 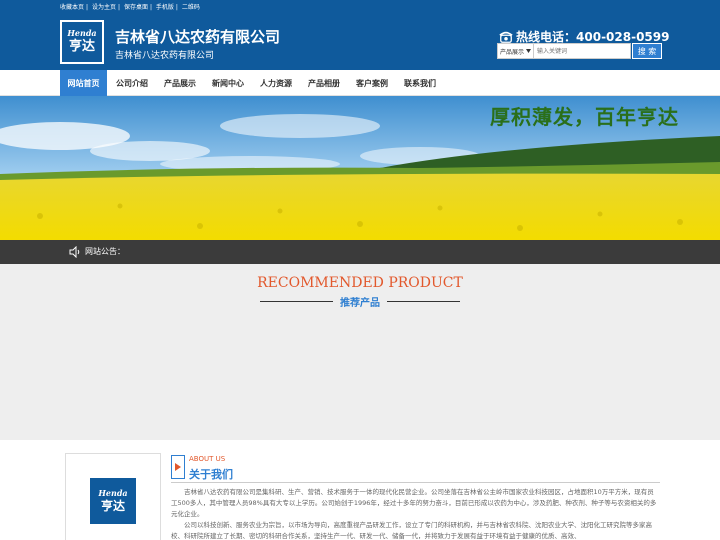 What do you see at coordinates (623, 36) in the screenshot?
I see `hotline-number: 400-028-0599` at bounding box center [623, 36].